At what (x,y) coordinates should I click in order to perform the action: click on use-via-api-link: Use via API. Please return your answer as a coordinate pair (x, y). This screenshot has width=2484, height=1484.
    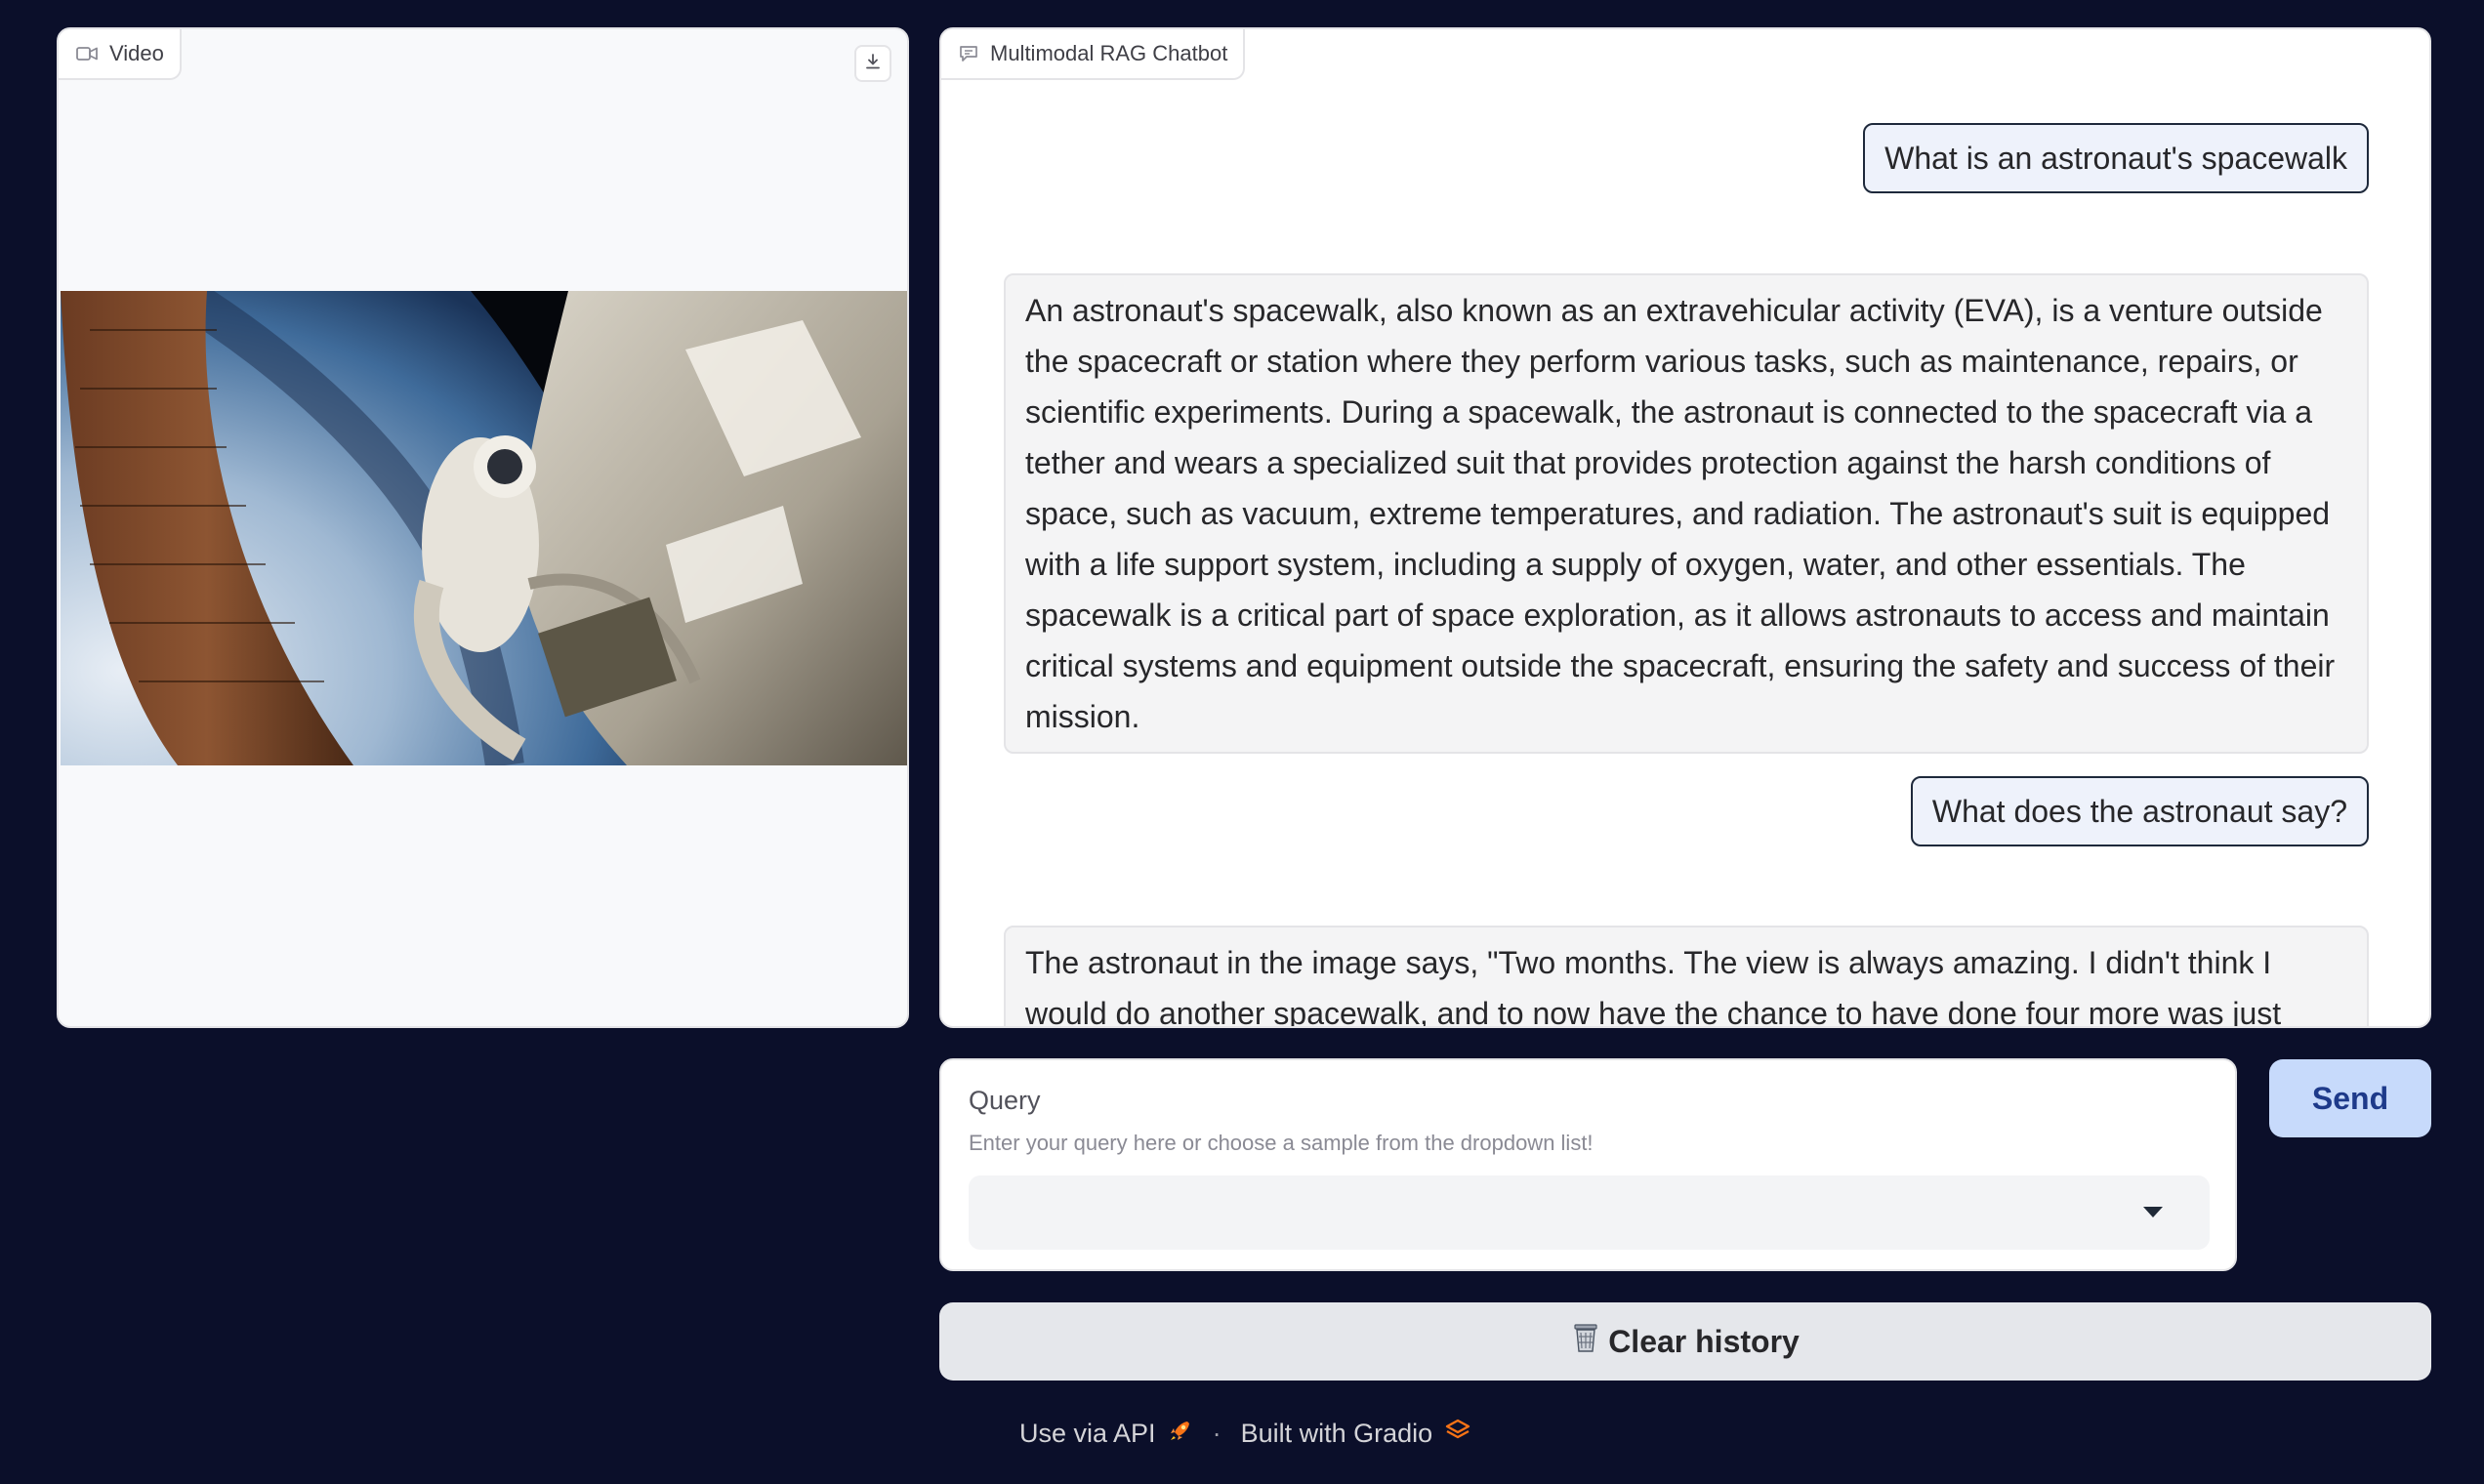
    Looking at the image, I should click on (1106, 1434).